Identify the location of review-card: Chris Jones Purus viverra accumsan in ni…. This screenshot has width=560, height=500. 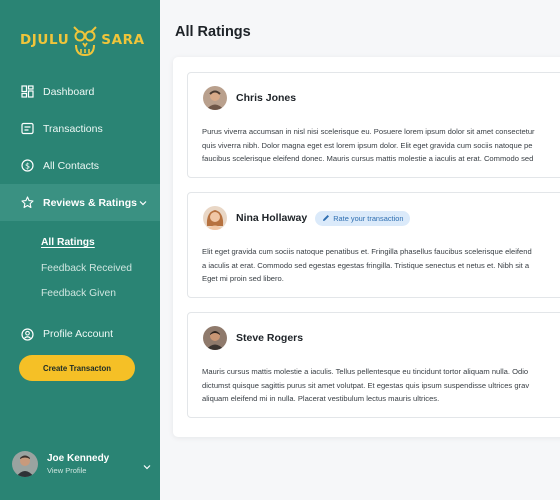
(373, 125).